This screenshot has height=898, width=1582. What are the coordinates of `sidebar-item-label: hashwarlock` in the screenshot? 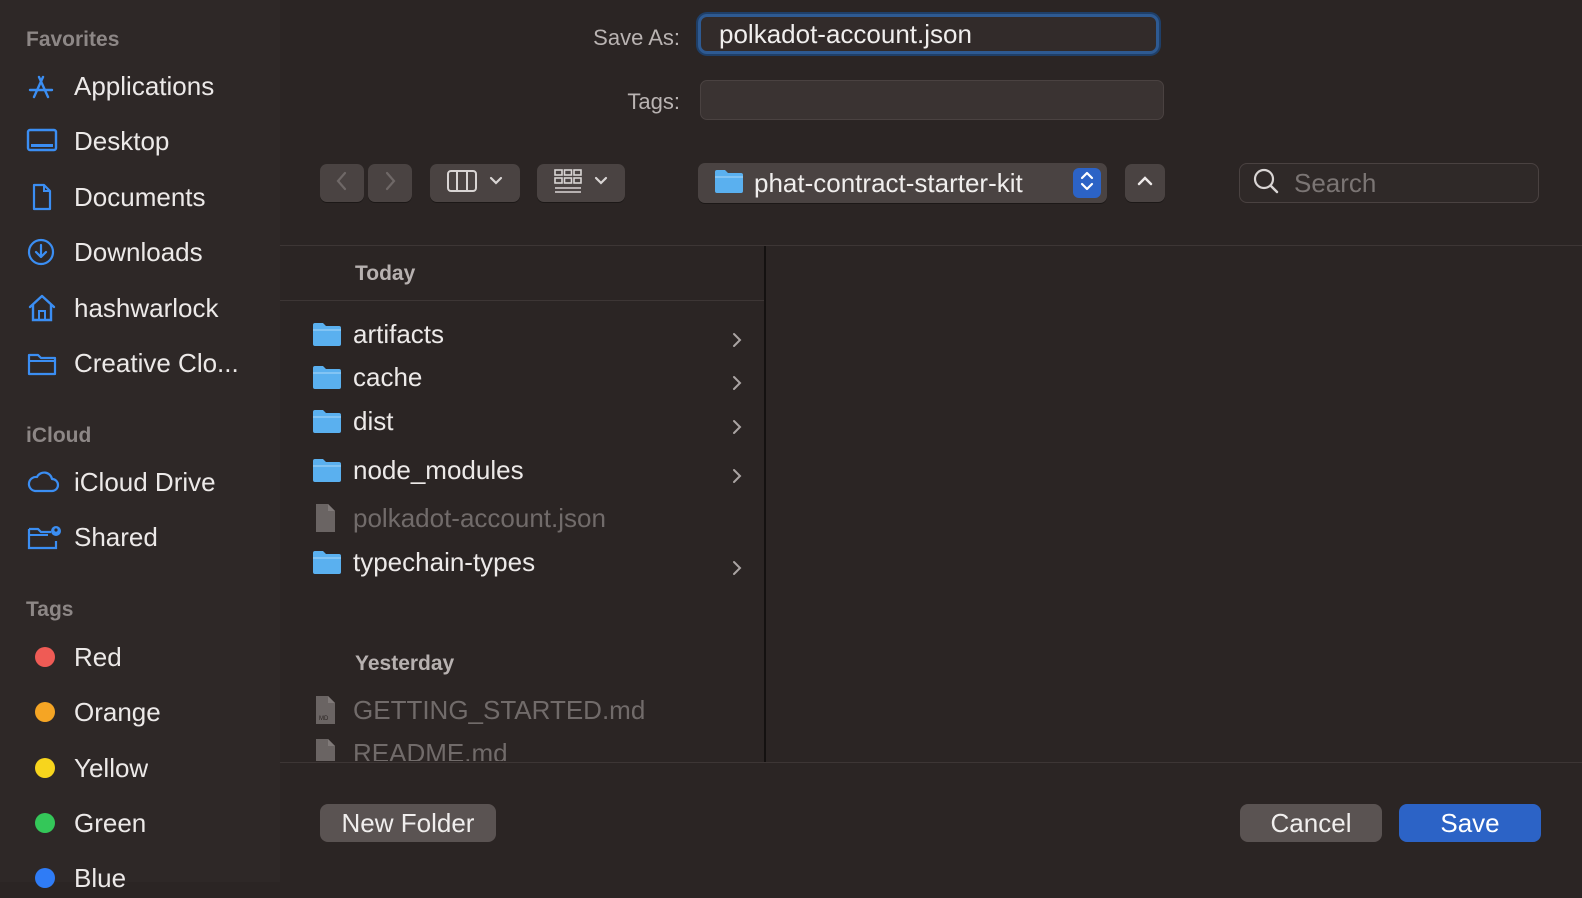 It's located at (146, 307).